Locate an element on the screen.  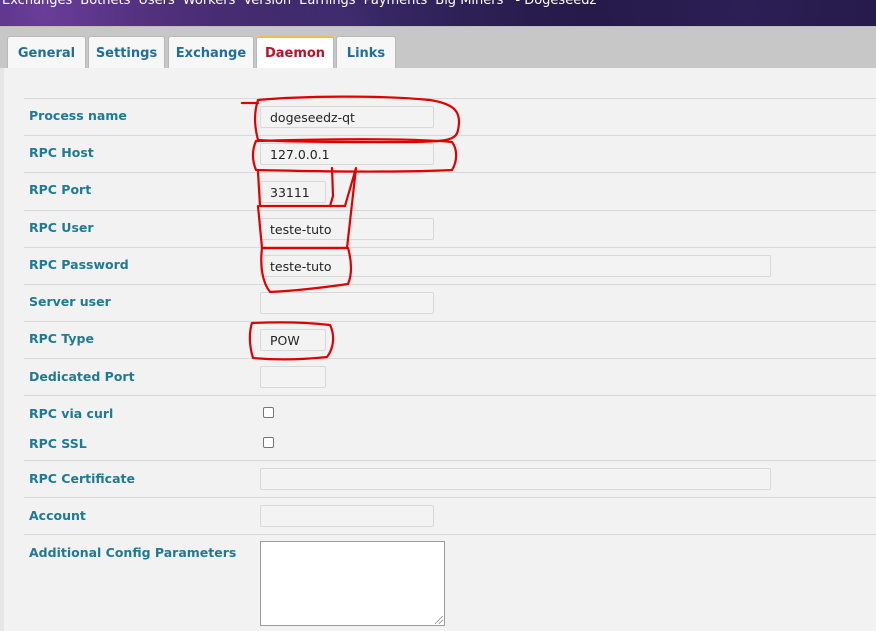
row-rpc-via-curl: RPC via curl is located at coordinates (450, 410).